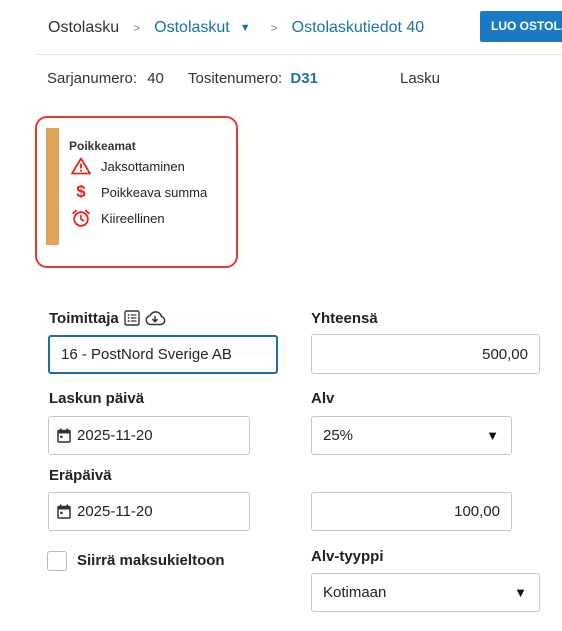 This screenshot has height=631, width=562. Describe the element at coordinates (505, 354) in the screenshot. I see `total-amount-value: 500,00` at that location.